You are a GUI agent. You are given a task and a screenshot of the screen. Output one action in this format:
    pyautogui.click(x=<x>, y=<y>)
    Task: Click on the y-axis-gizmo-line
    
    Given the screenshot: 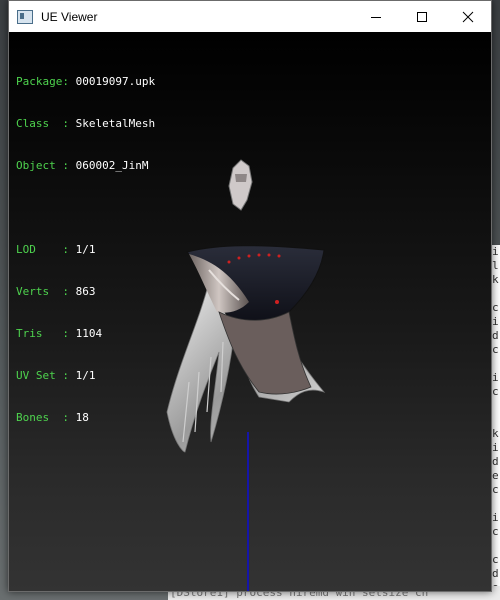 What is the action you would take?
    pyautogui.click(x=248, y=511)
    